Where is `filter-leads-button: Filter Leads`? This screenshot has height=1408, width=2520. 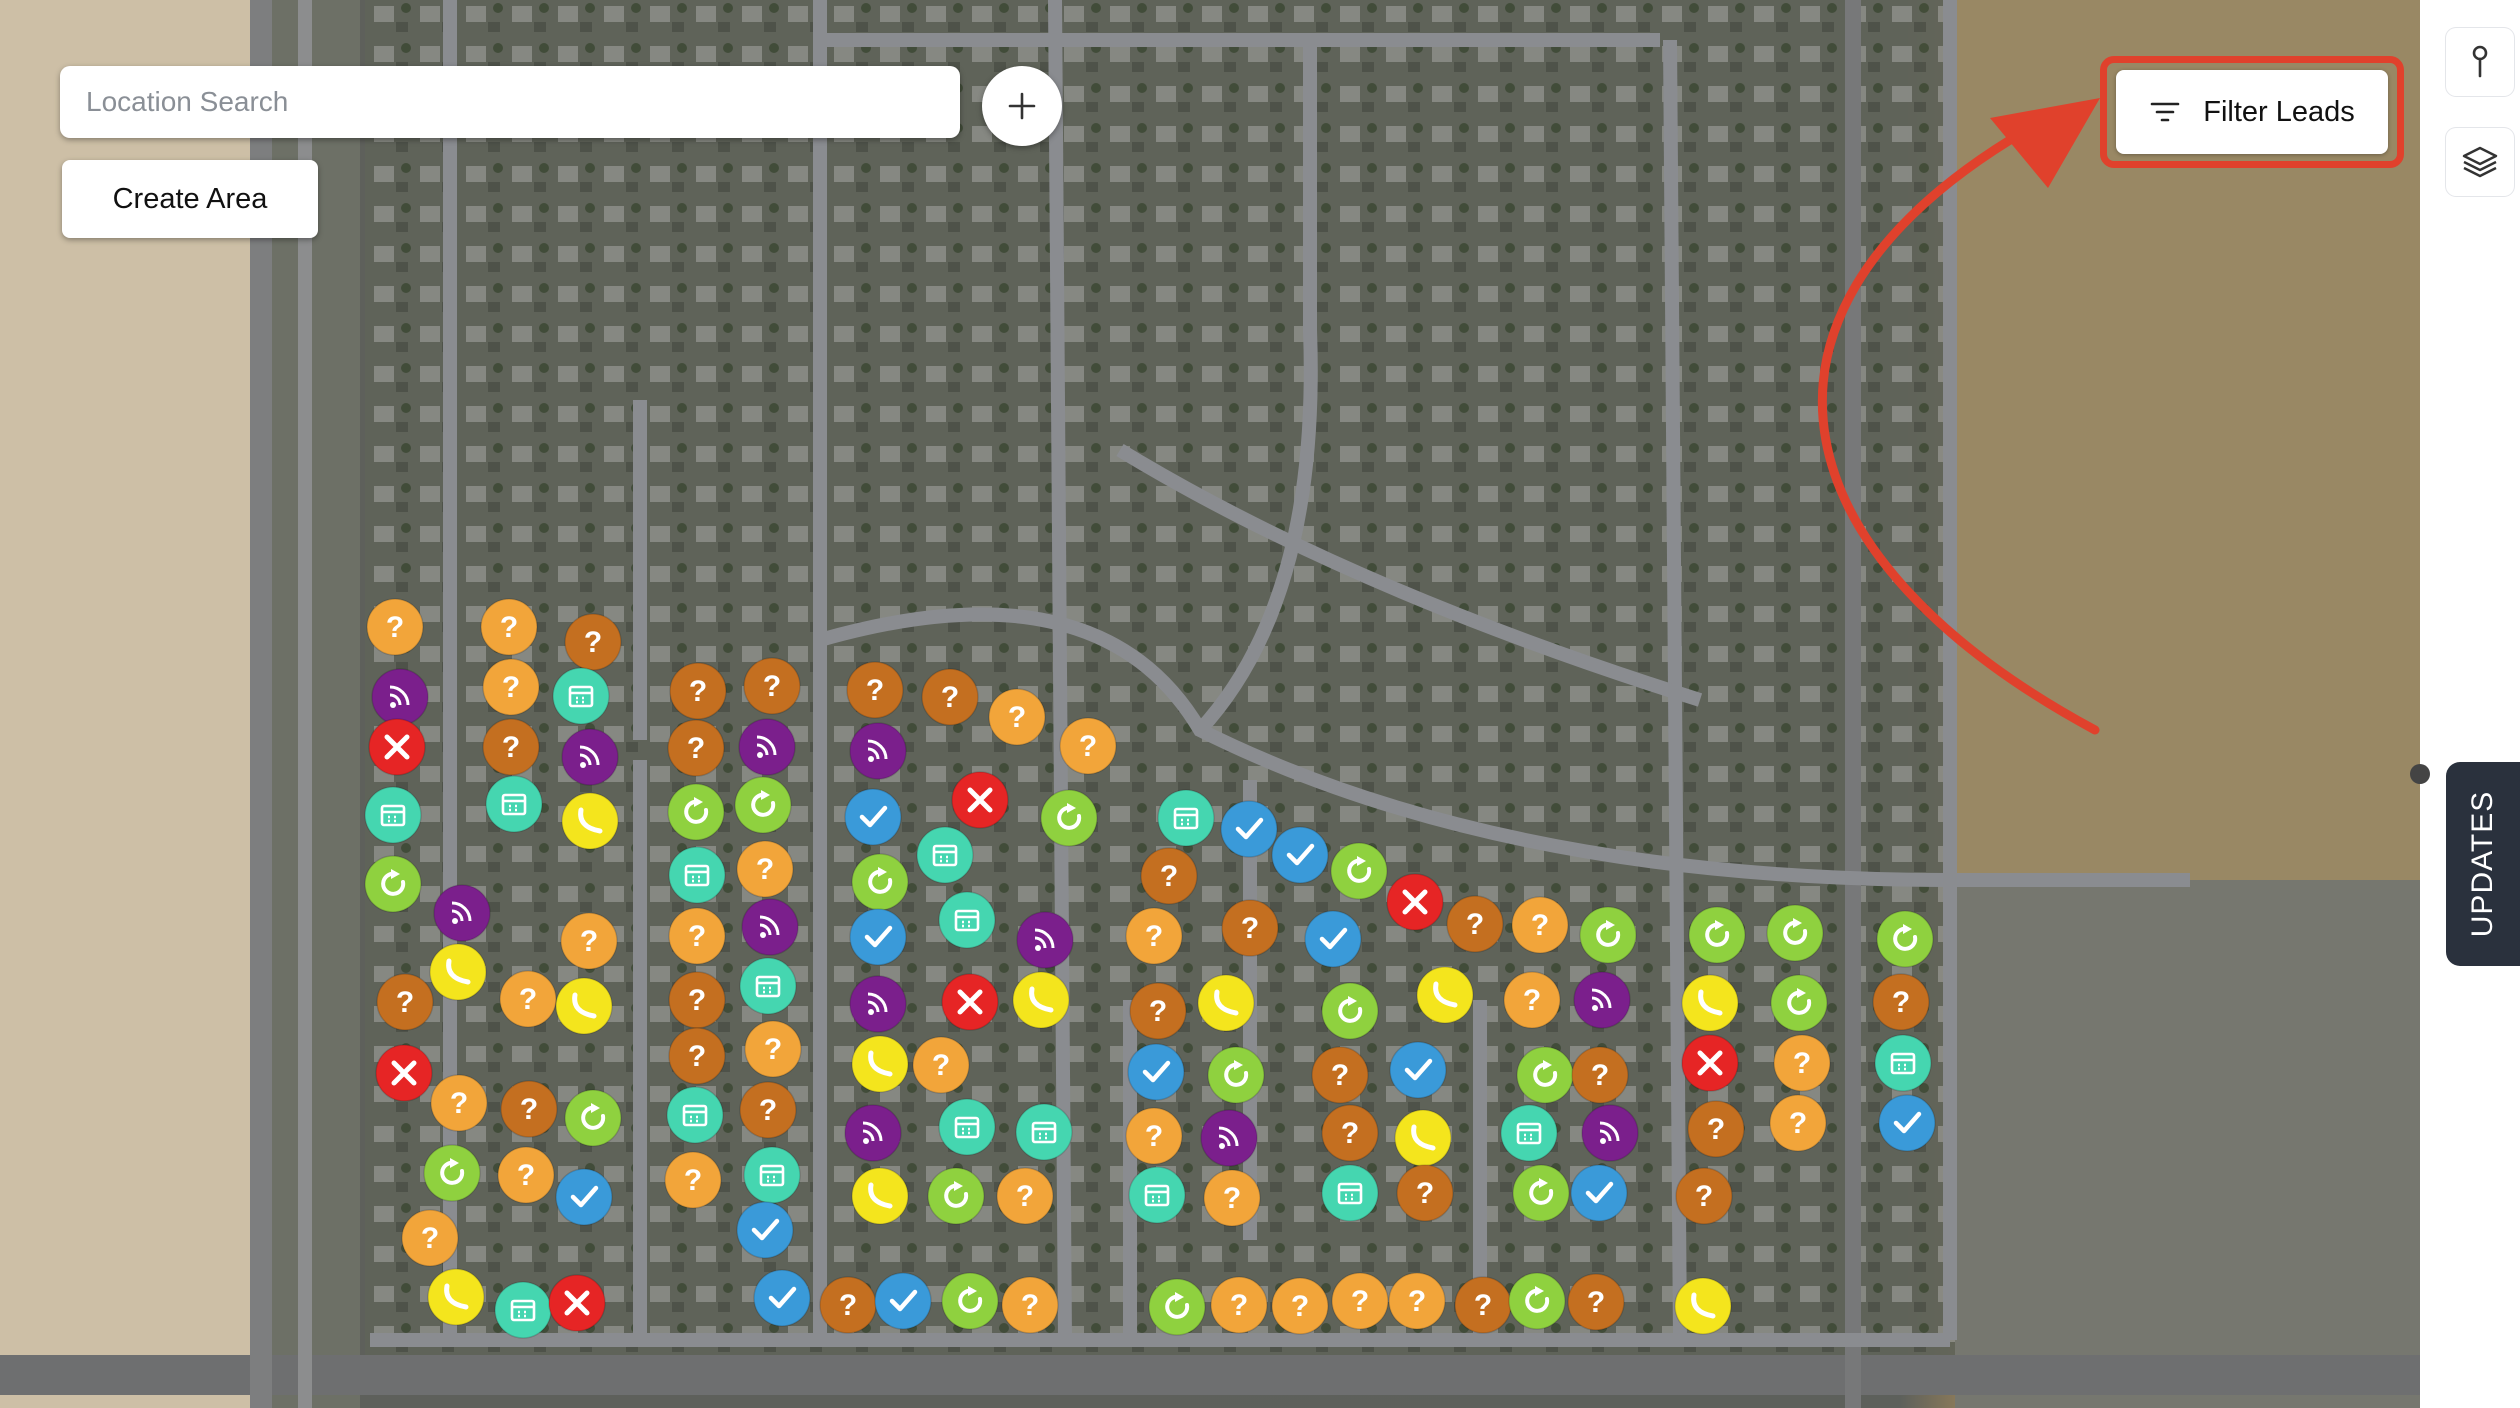
filter-leads-button: Filter Leads is located at coordinates (2252, 112).